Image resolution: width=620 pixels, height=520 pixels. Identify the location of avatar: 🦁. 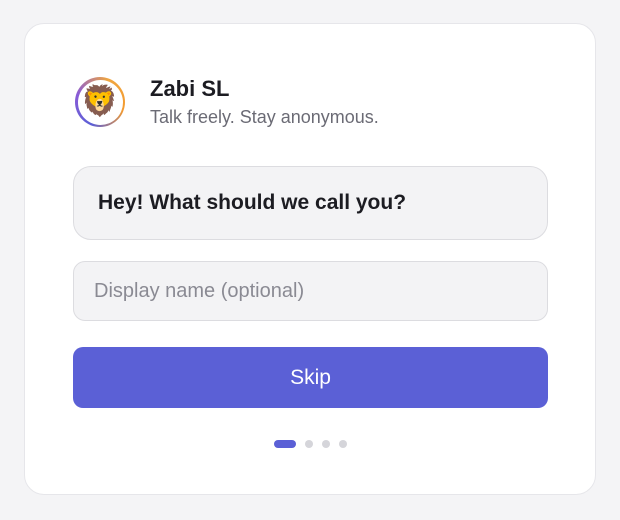
(100, 102).